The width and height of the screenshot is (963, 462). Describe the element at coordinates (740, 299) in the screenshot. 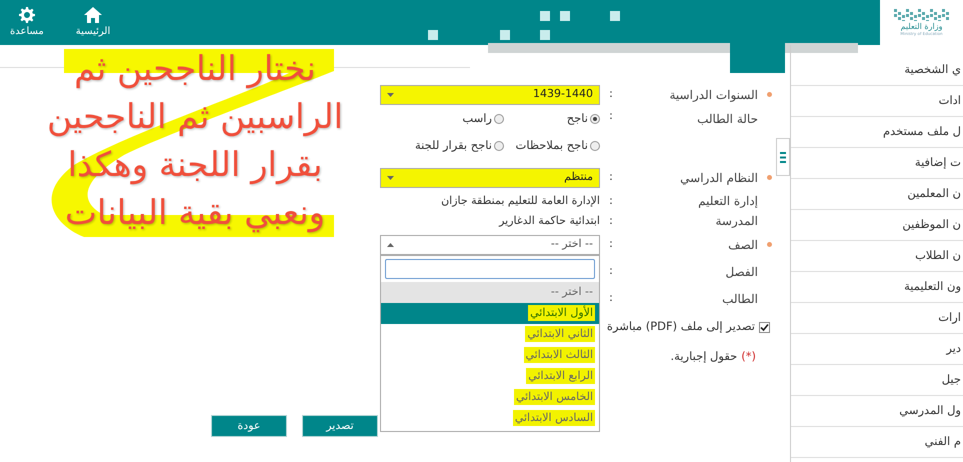

I see `field-label: الطالب` at that location.